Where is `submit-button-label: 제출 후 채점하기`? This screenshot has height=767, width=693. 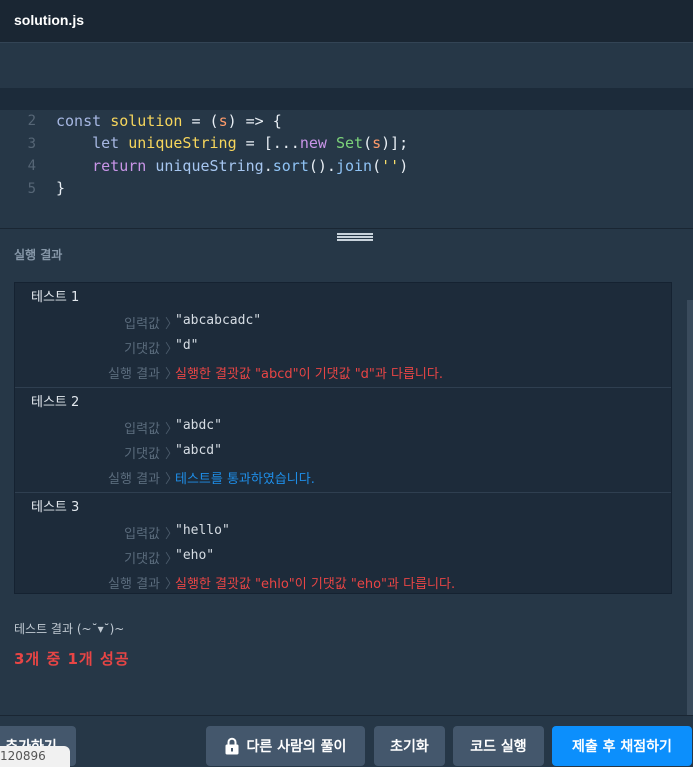
submit-button-label: 제출 후 채점하기 is located at coordinates (622, 747).